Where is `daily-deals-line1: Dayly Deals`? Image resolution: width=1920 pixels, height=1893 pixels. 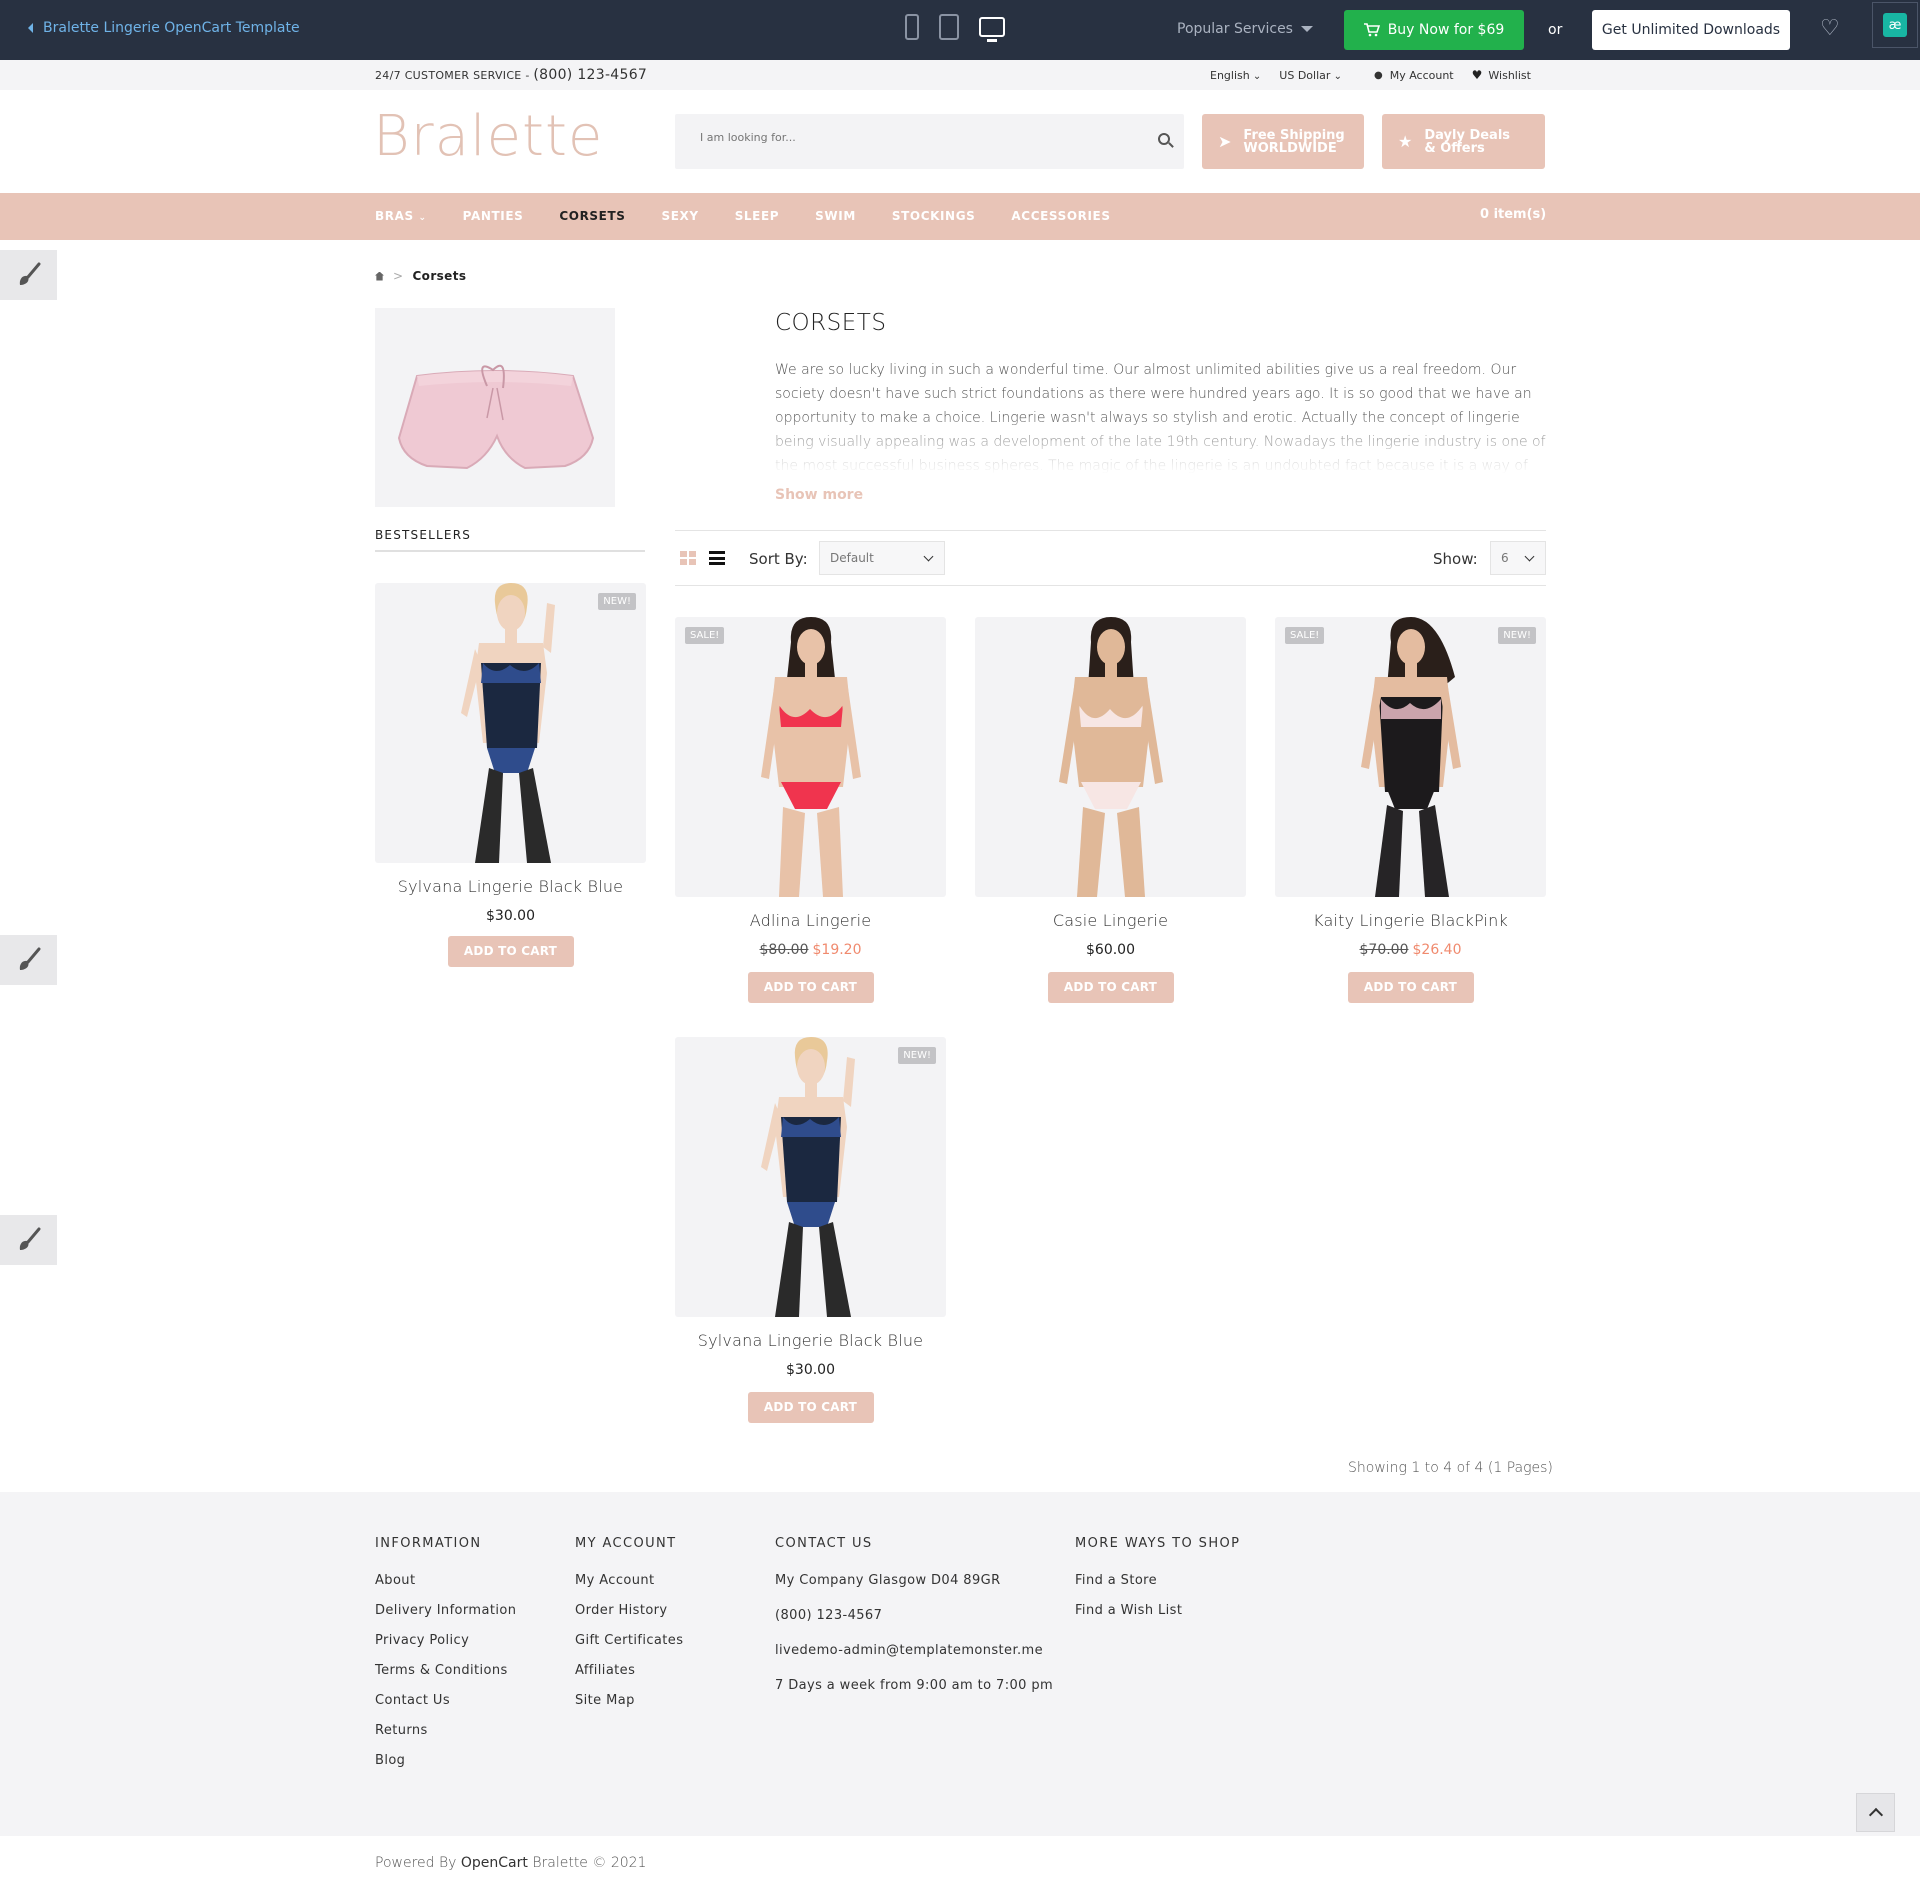
daily-deals-line1: Dayly Deals is located at coordinates (1467, 135).